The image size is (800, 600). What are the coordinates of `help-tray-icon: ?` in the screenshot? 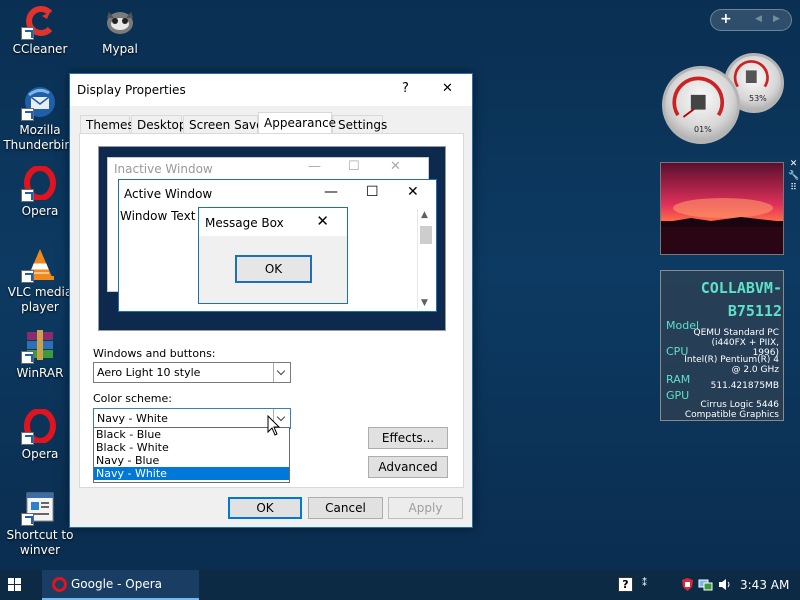 It's located at (625, 584).